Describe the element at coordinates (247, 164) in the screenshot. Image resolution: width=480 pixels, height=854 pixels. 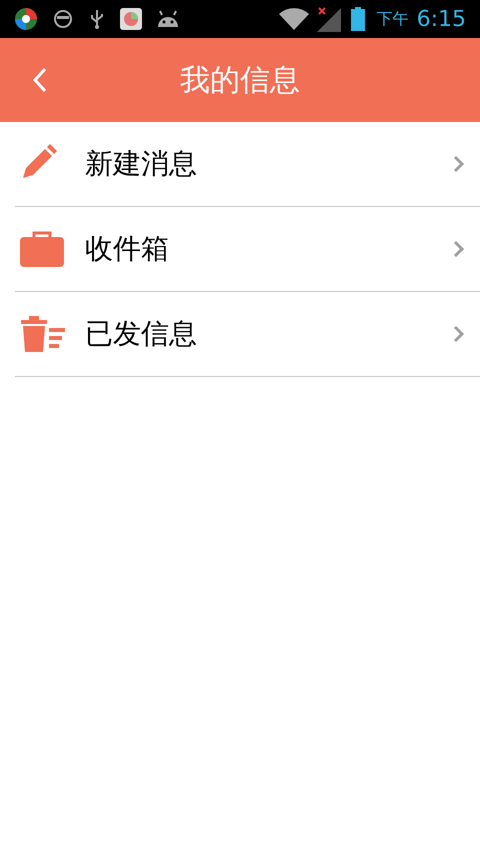
I see `menu-item: 新建消息` at that location.